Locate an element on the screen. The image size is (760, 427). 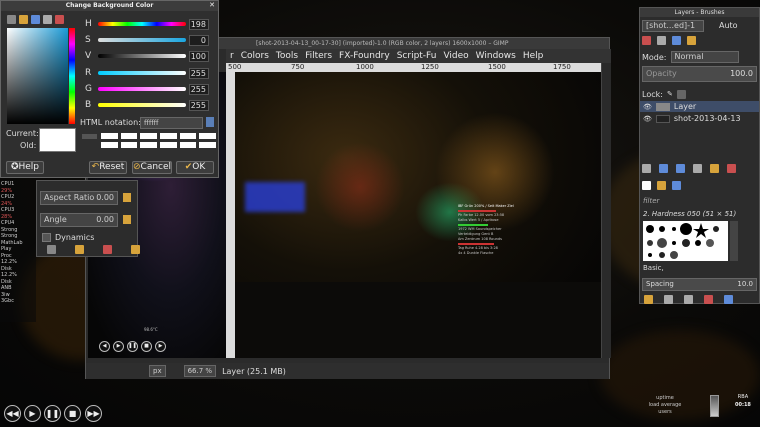
menu-item-colors: Colors is located at coordinates (255, 56).